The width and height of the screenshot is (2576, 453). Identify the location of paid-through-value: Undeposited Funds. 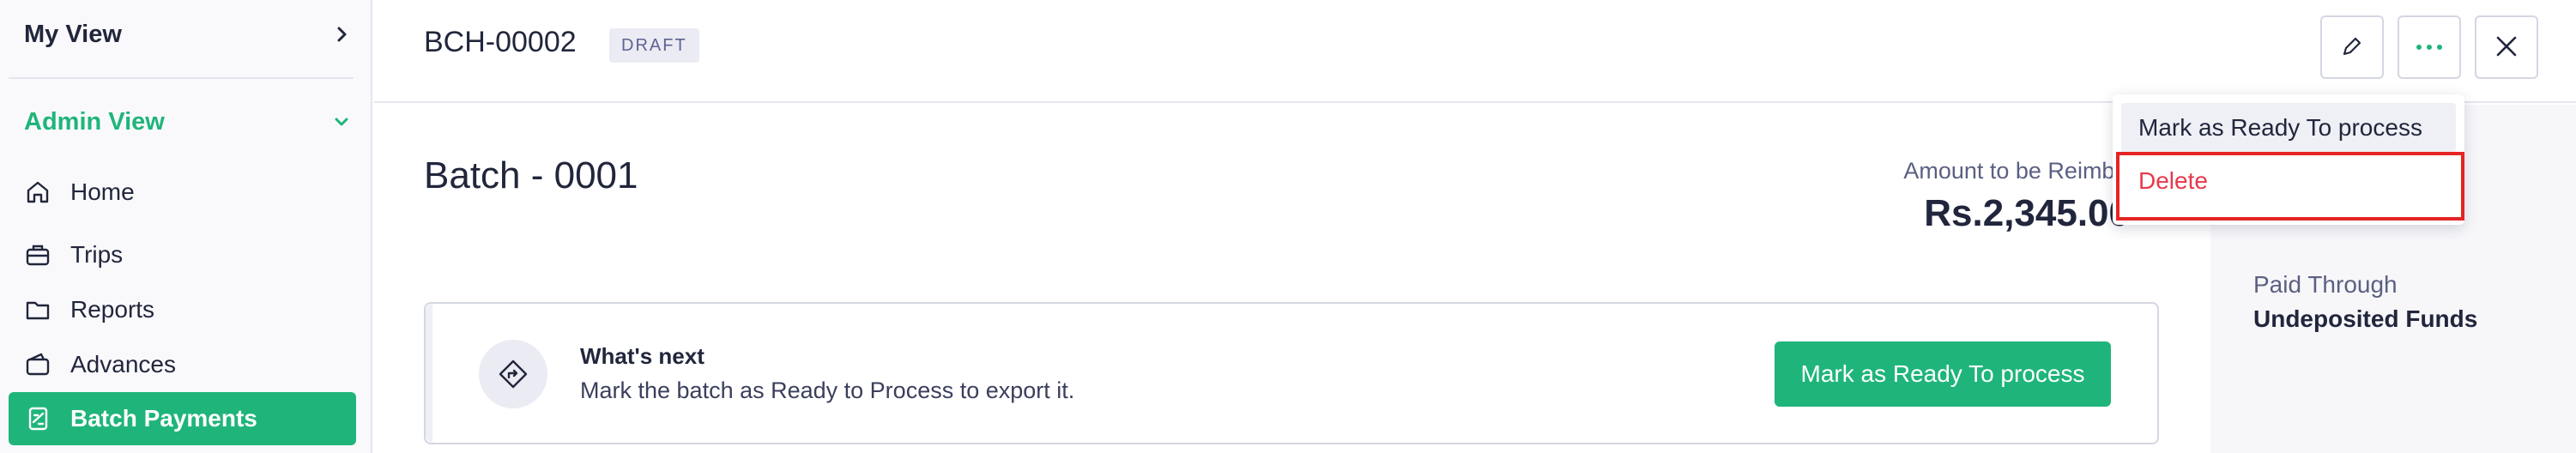
(2365, 318).